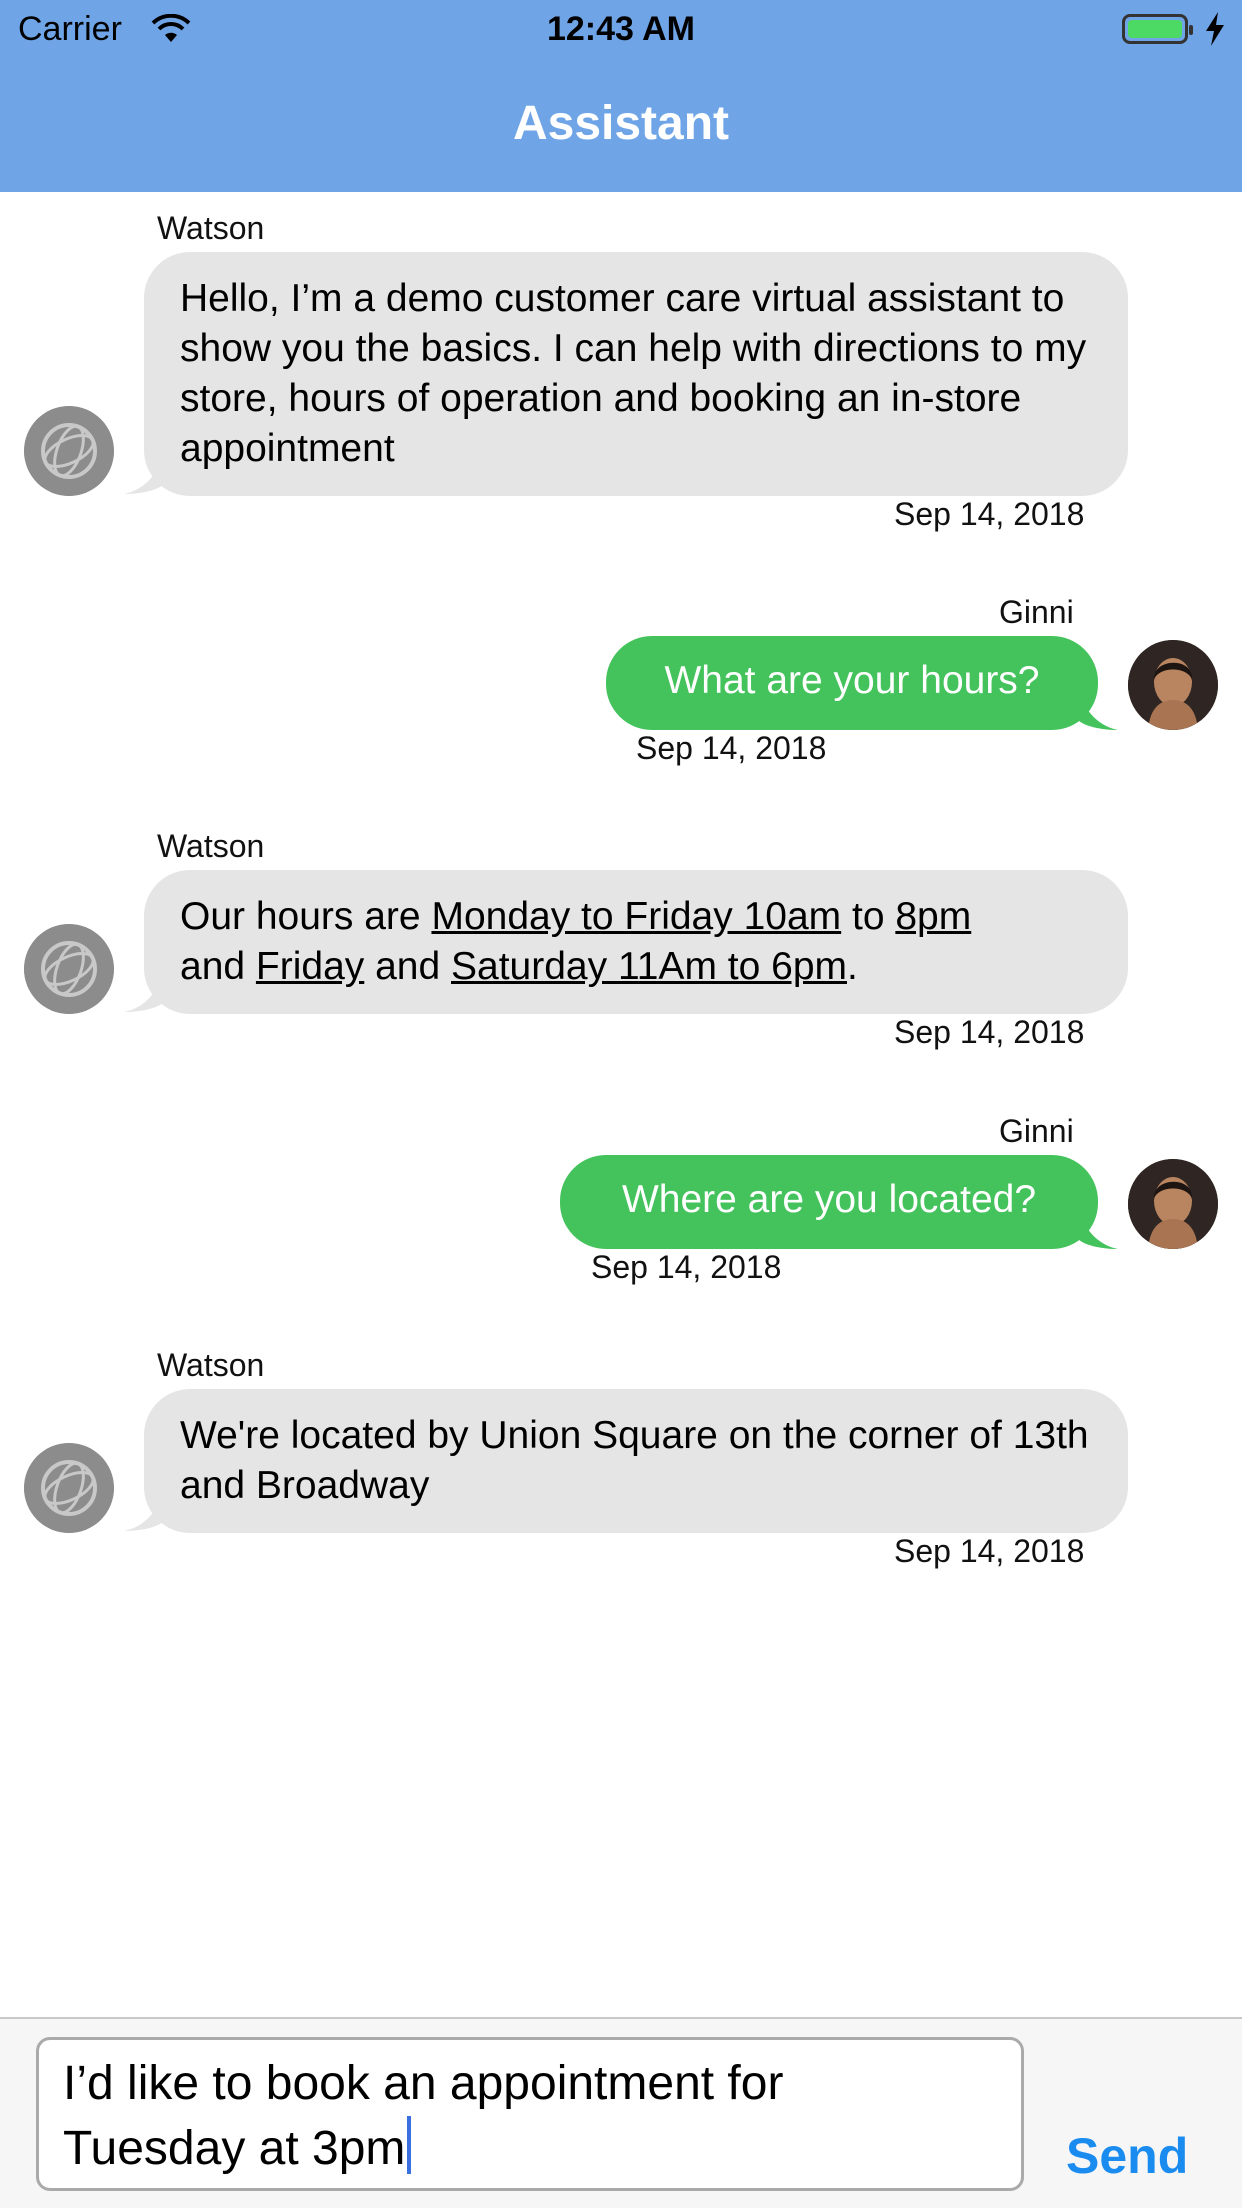 The image size is (1242, 2208). Describe the element at coordinates (306, 916) in the screenshot. I see `message-text-part: Our hours are` at that location.